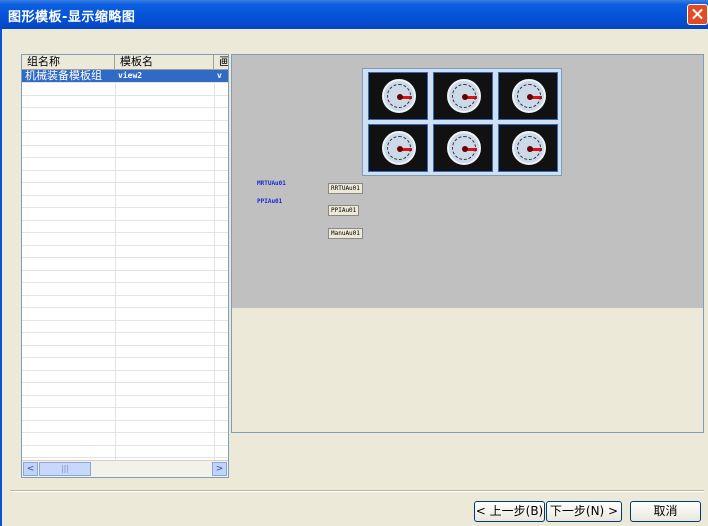 The width and height of the screenshot is (708, 526). Describe the element at coordinates (345, 233) in the screenshot. I see `preview-mini-button: ManuAu01` at that location.